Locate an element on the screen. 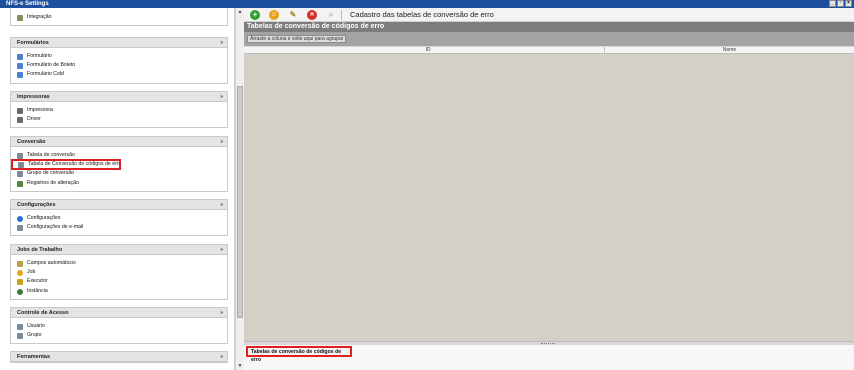 The height and width of the screenshot is (370, 854). scroll-up-icon: ▲ is located at coordinates (240, 12).